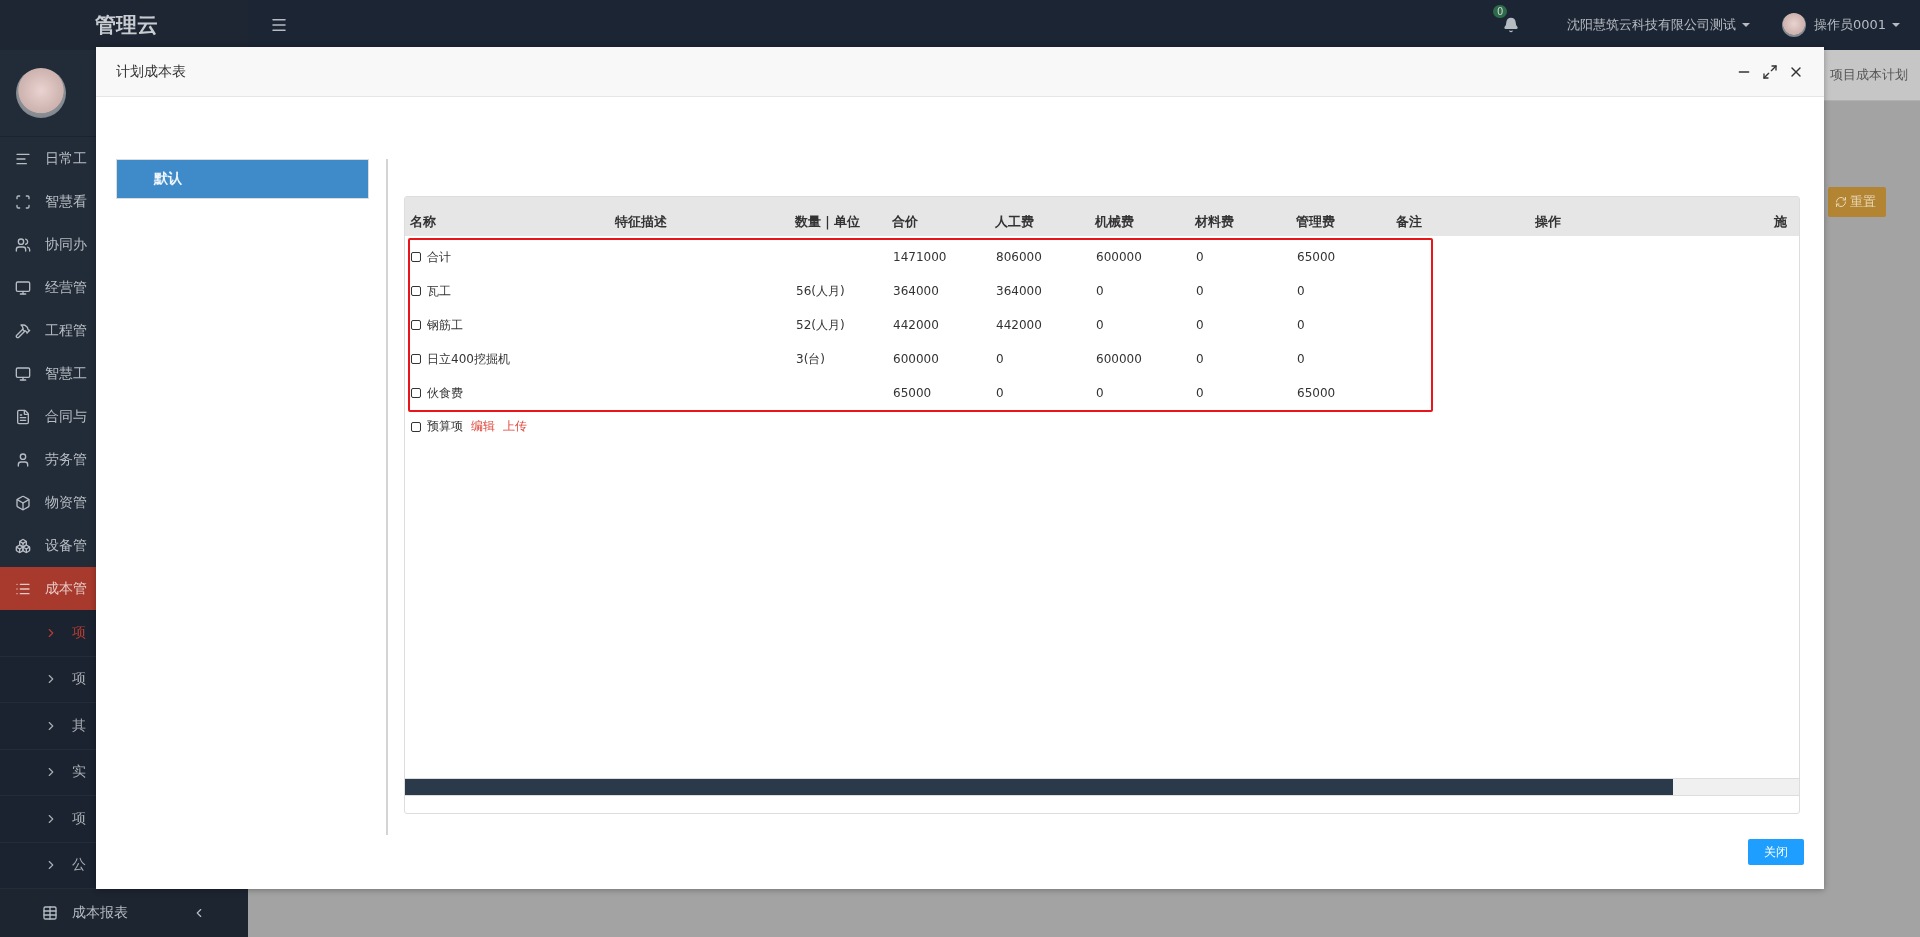 The image size is (1920, 937). I want to click on column-header: 管理费, so click(1316, 222).